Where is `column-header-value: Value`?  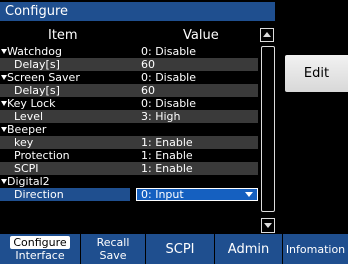
column-header-value: Value is located at coordinates (201, 35).